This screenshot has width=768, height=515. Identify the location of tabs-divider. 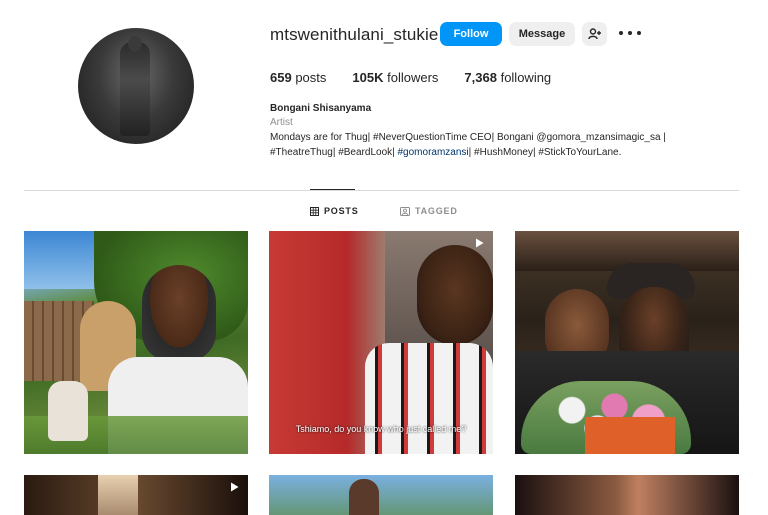
(381, 190).